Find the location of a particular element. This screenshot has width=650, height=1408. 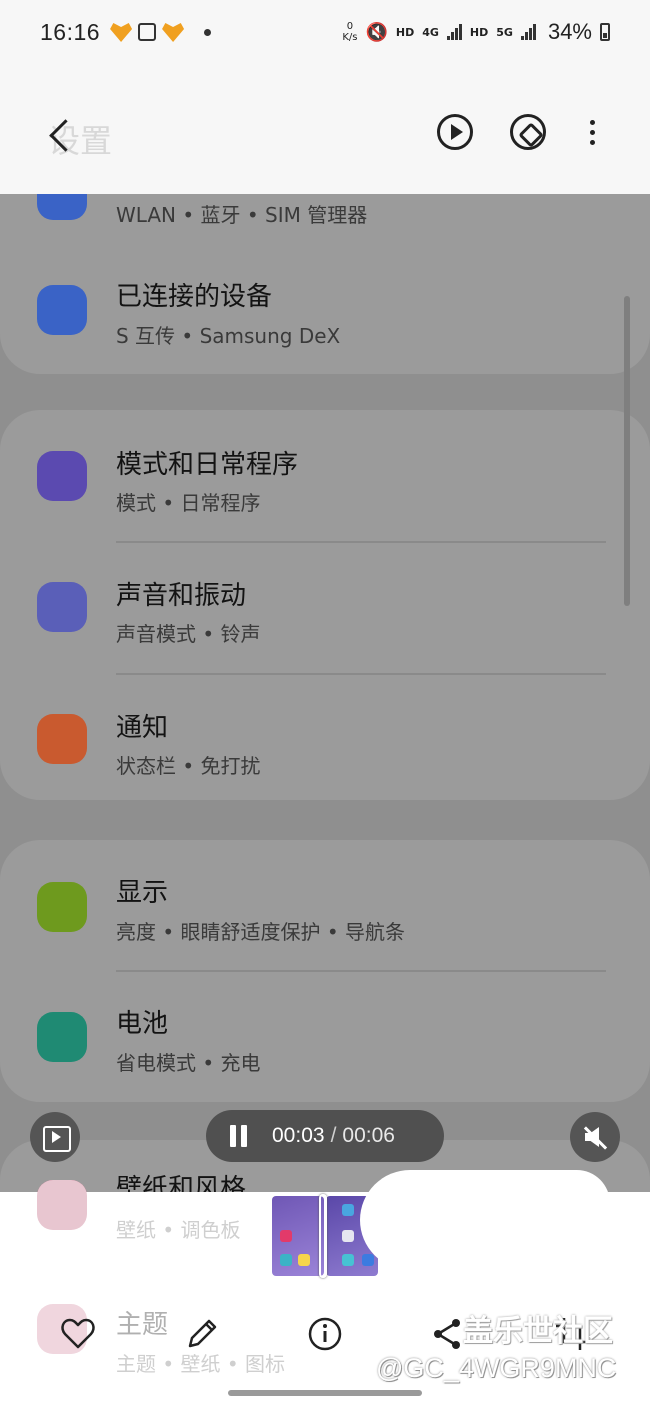

edit-pencil-icon is located at coordinates (202, 1334).